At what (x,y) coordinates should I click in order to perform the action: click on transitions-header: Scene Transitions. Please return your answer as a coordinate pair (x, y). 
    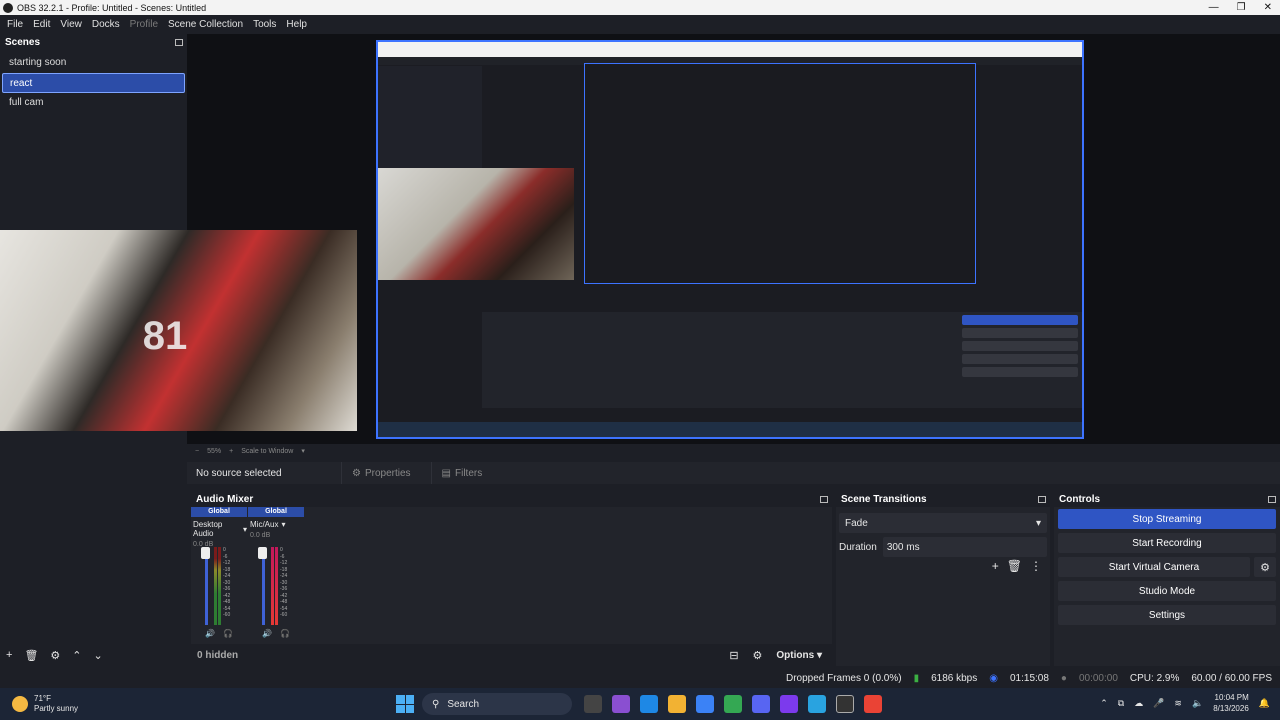
    Looking at the image, I should click on (943, 499).